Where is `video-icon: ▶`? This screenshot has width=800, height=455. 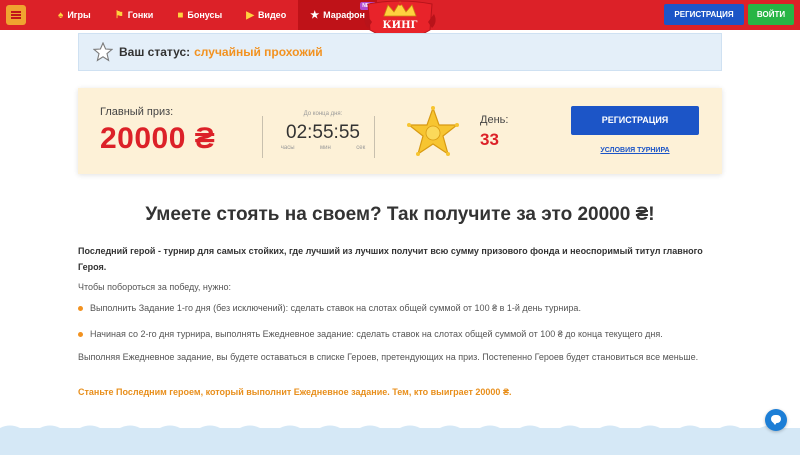
video-icon: ▶ is located at coordinates (250, 15).